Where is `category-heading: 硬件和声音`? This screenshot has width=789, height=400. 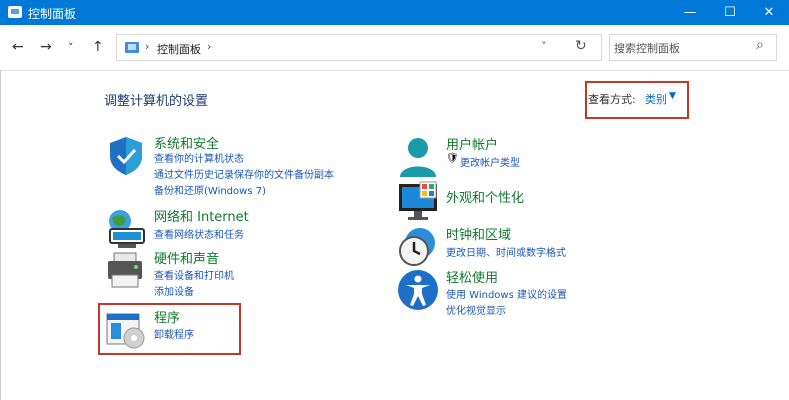 category-heading: 硬件和声音 is located at coordinates (186, 257).